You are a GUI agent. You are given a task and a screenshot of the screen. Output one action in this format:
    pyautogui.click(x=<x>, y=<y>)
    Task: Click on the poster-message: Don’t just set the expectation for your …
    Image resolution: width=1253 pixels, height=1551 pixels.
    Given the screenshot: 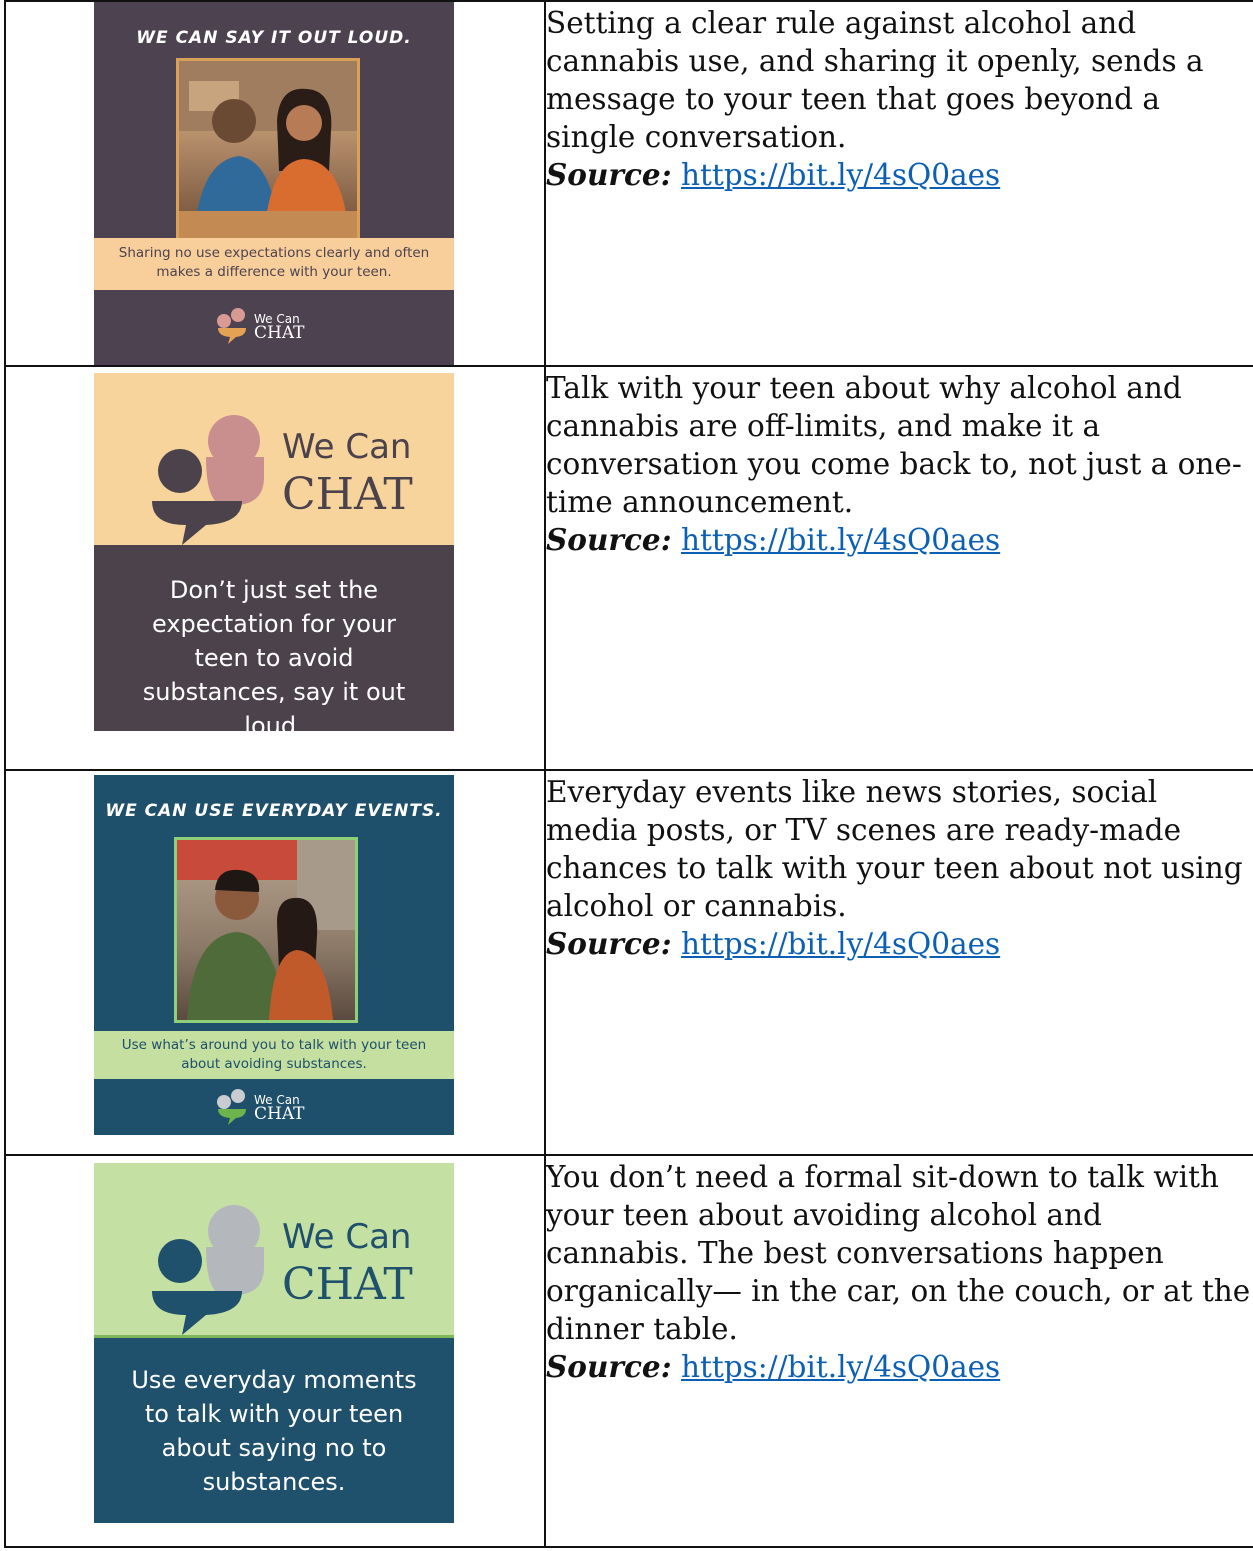 What is the action you would take?
    pyautogui.click(x=274, y=653)
    